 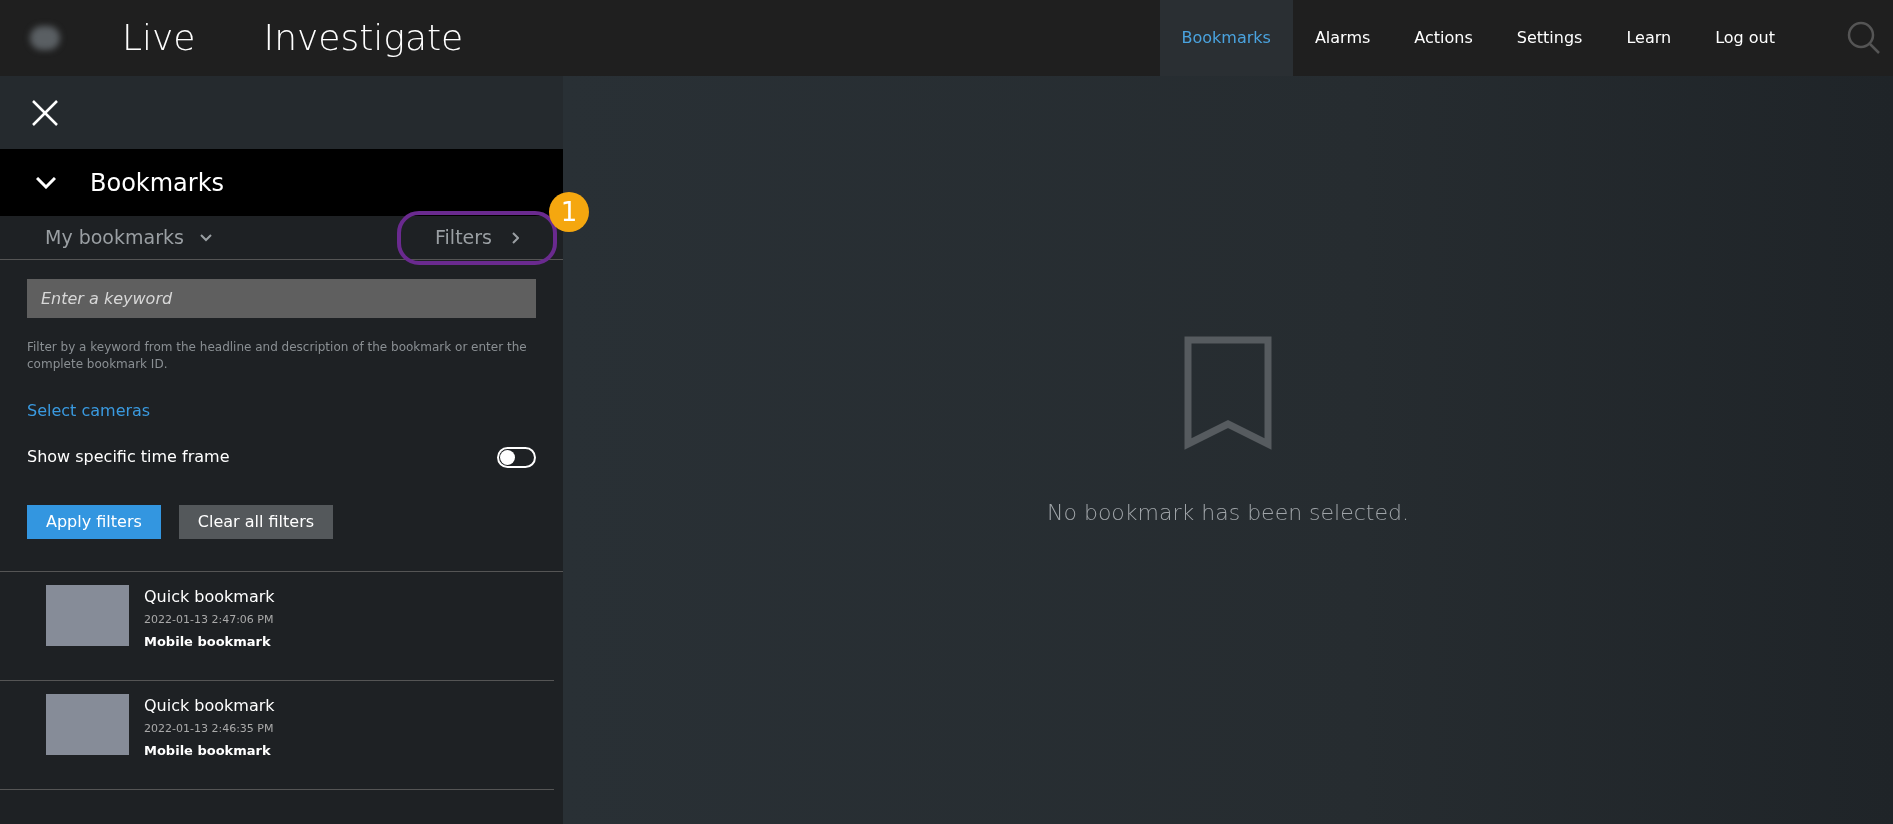 I want to click on bookmark-icon, so click(x=1228, y=393).